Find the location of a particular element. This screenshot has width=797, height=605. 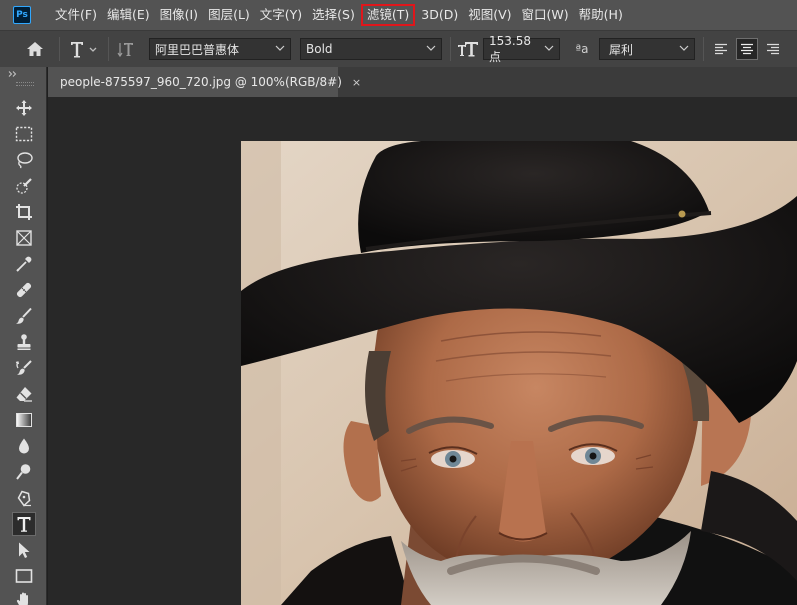

align-center-button is located at coordinates (747, 49).